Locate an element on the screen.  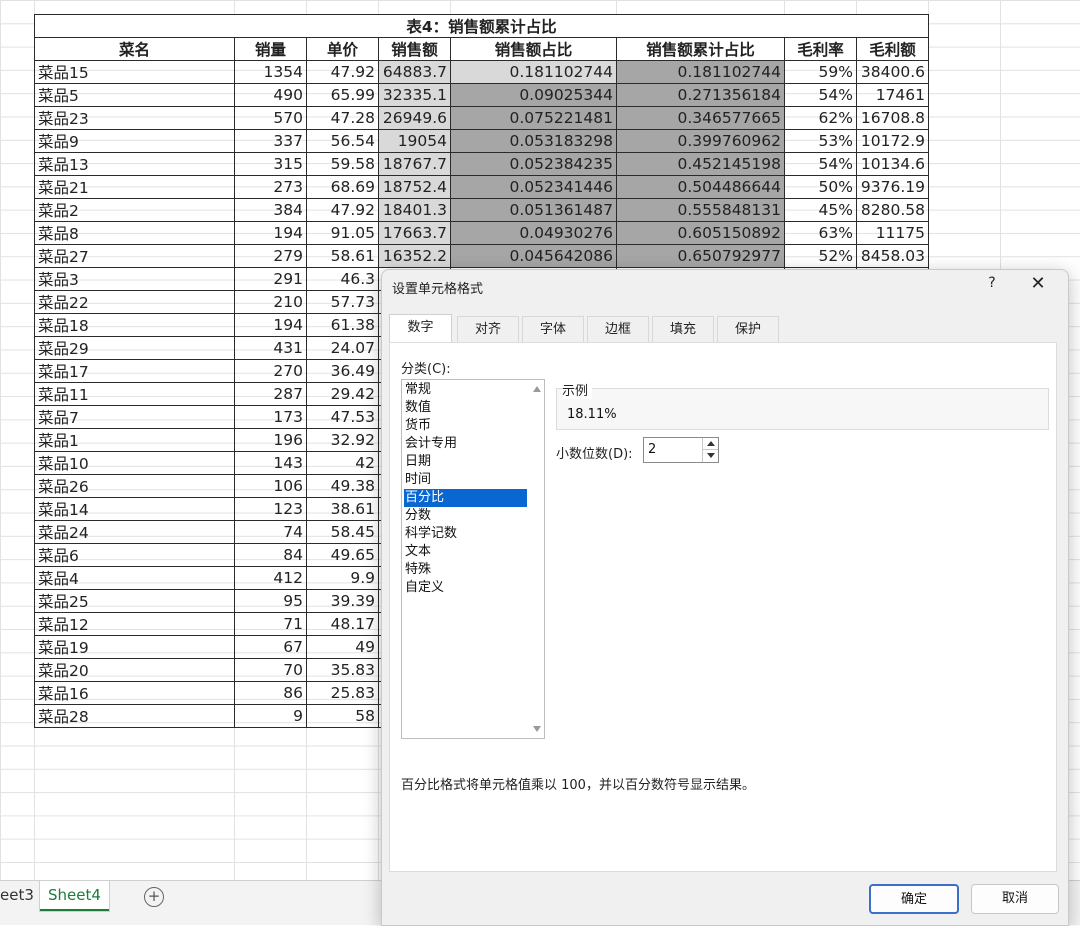
table-cell: 0.09025344 is located at coordinates (533, 95).